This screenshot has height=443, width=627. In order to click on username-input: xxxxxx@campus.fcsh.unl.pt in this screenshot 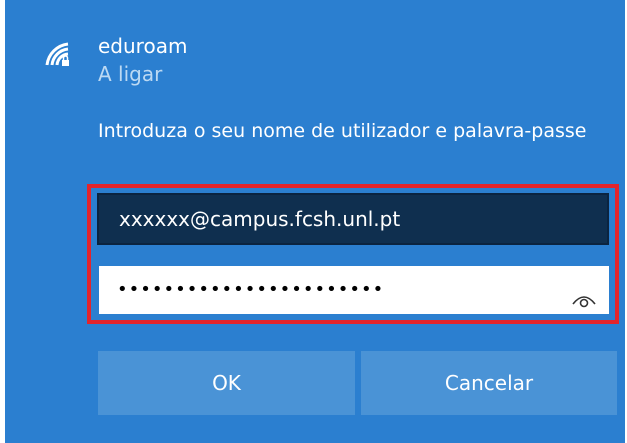, I will do `click(353, 219)`.